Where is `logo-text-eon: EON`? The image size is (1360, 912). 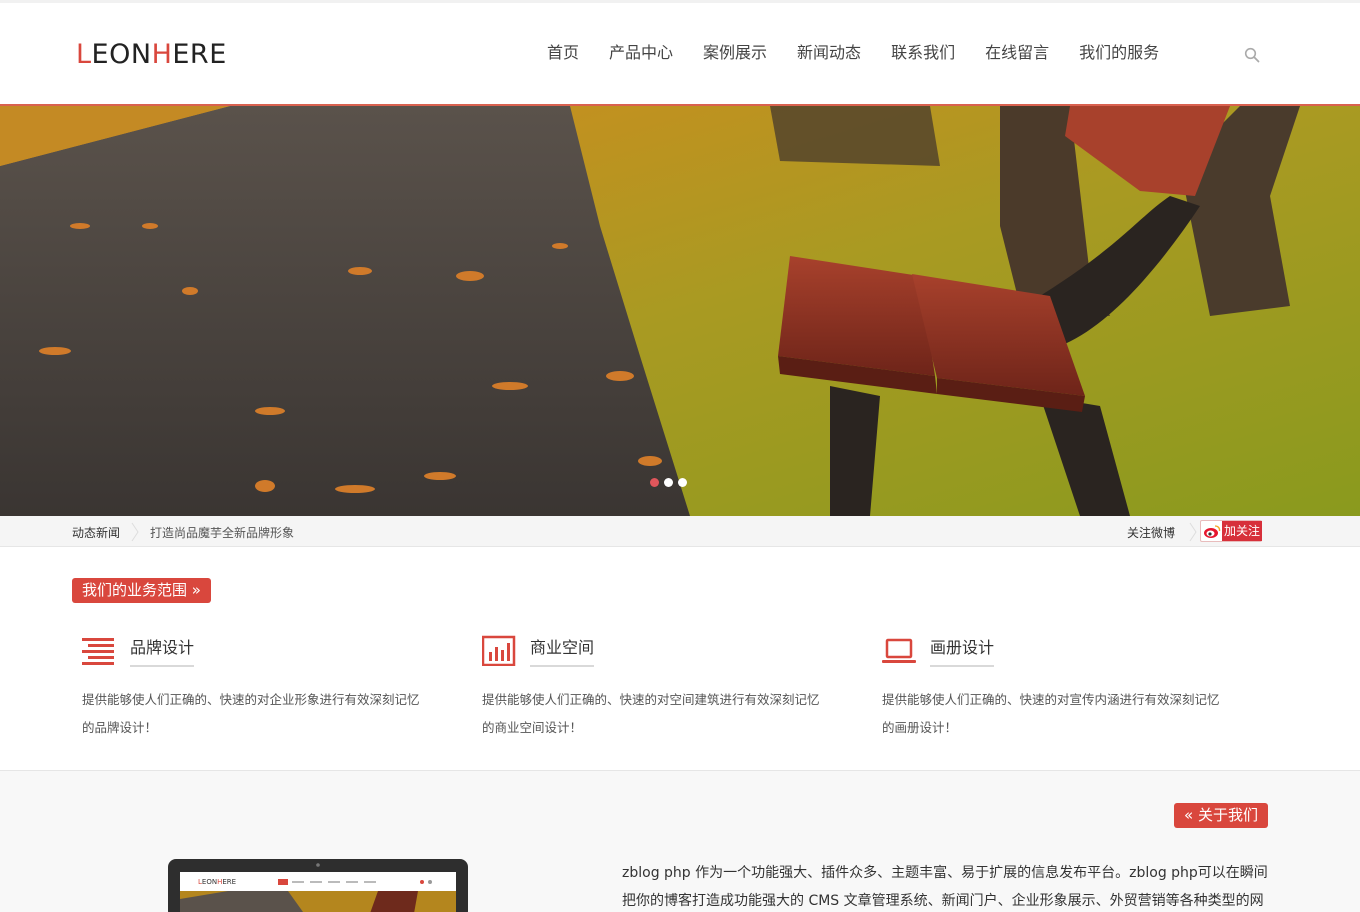 logo-text-eon: EON is located at coordinates (121, 54).